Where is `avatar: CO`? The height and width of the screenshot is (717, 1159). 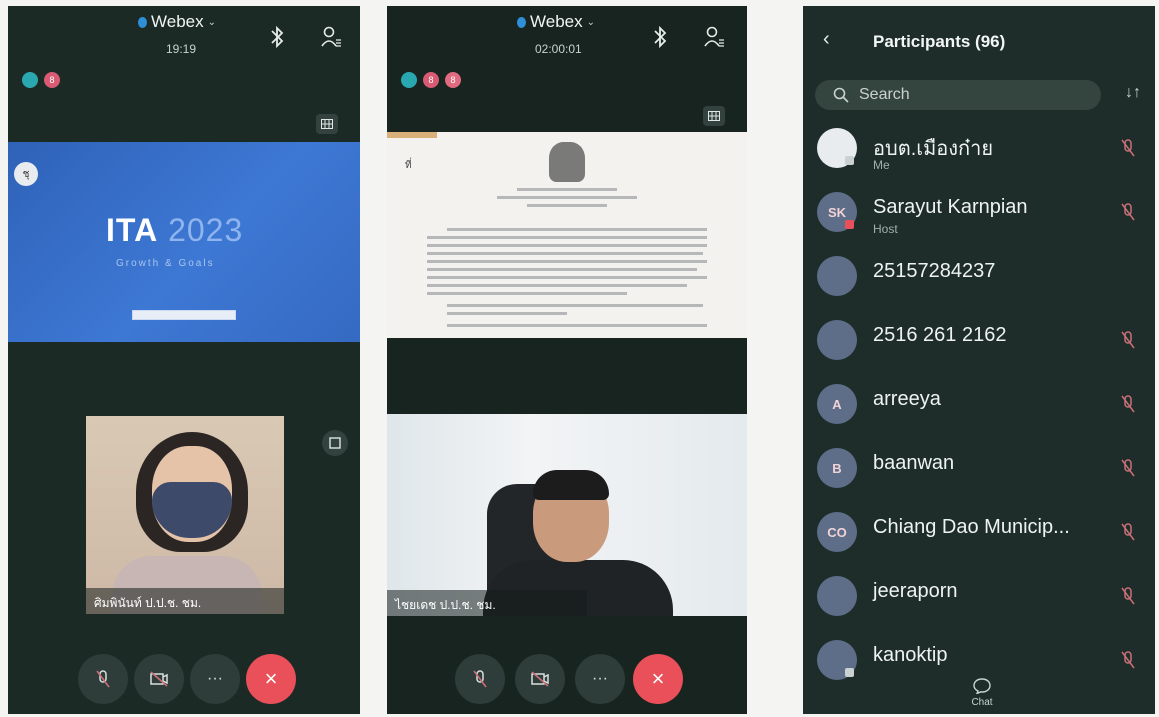 avatar: CO is located at coordinates (837, 532).